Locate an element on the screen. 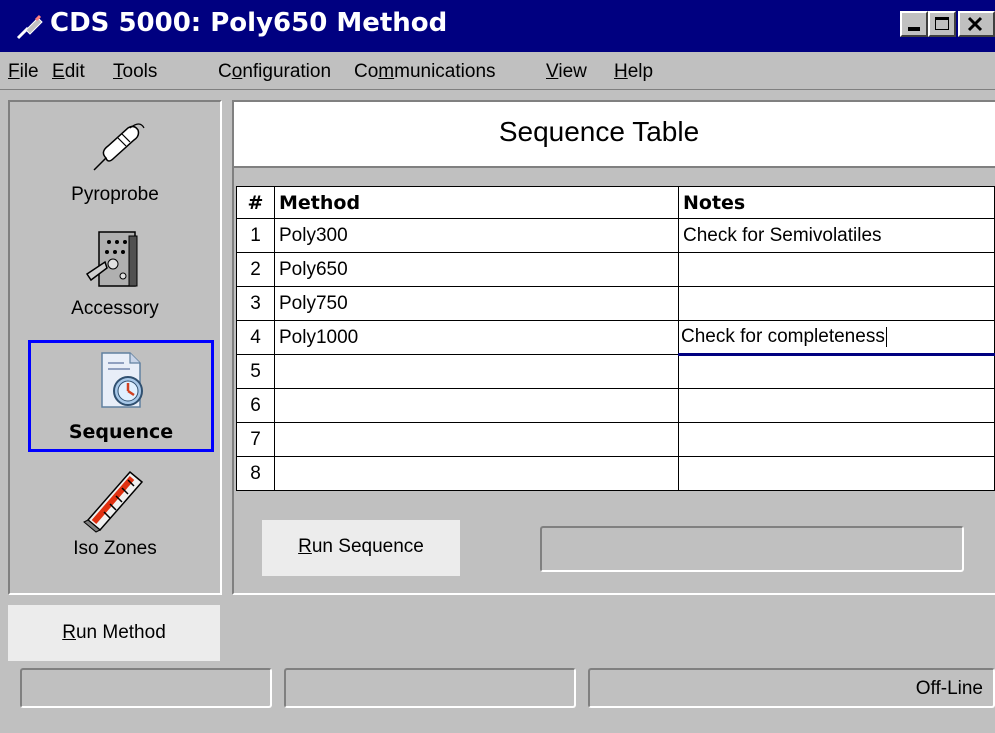 This screenshot has width=995, height=733. sequence-progress-field is located at coordinates (752, 549).